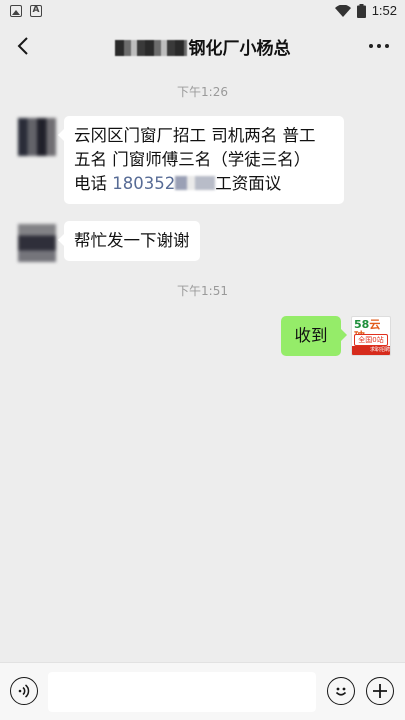 The height and width of the screenshot is (720, 405). Describe the element at coordinates (202, 291) in the screenshot. I see `timestamp: 下午1:51` at that location.